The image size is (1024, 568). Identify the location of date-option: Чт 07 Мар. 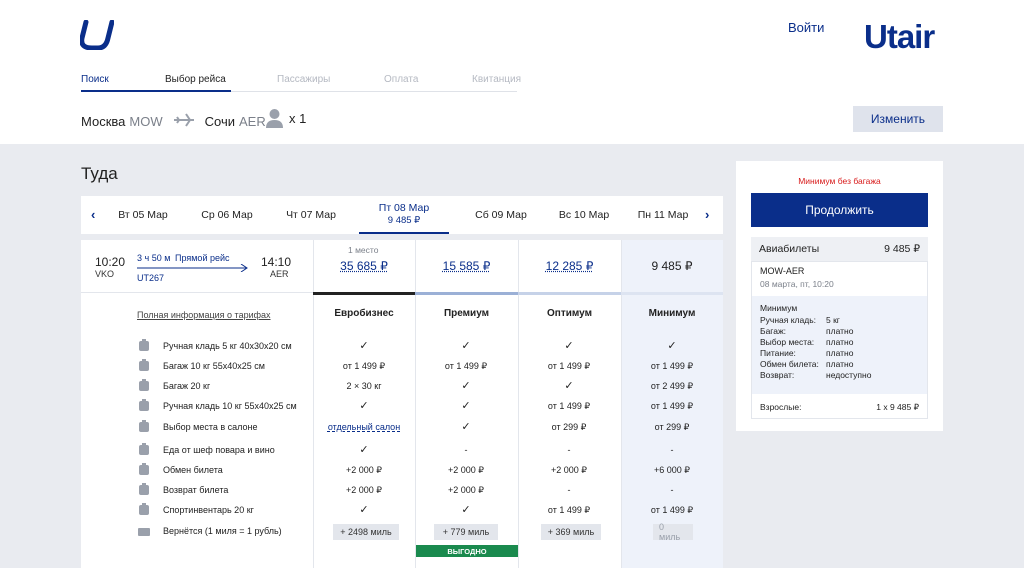
(311, 215).